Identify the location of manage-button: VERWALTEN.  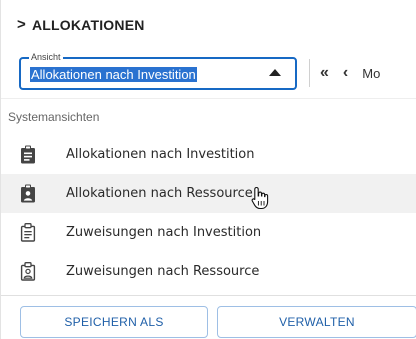
(316, 322).